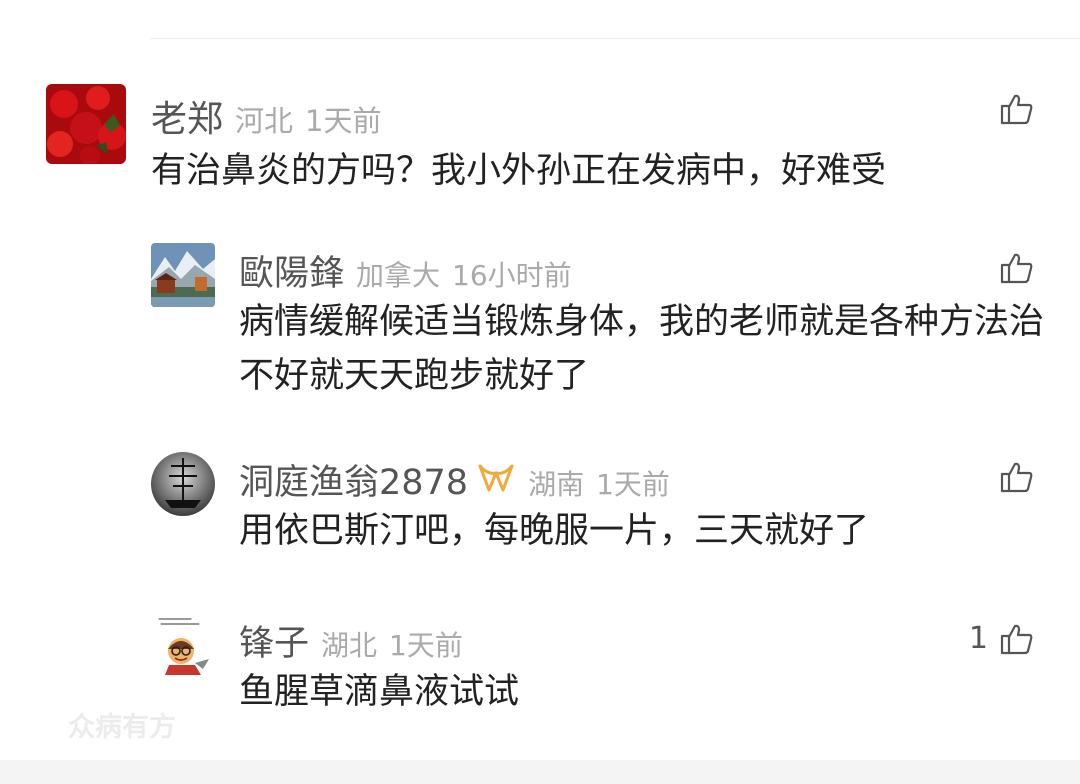 This screenshot has height=784, width=1080. What do you see at coordinates (379, 692) in the screenshot?
I see `reply-text: 鱼腥草滴鼻液试试` at bounding box center [379, 692].